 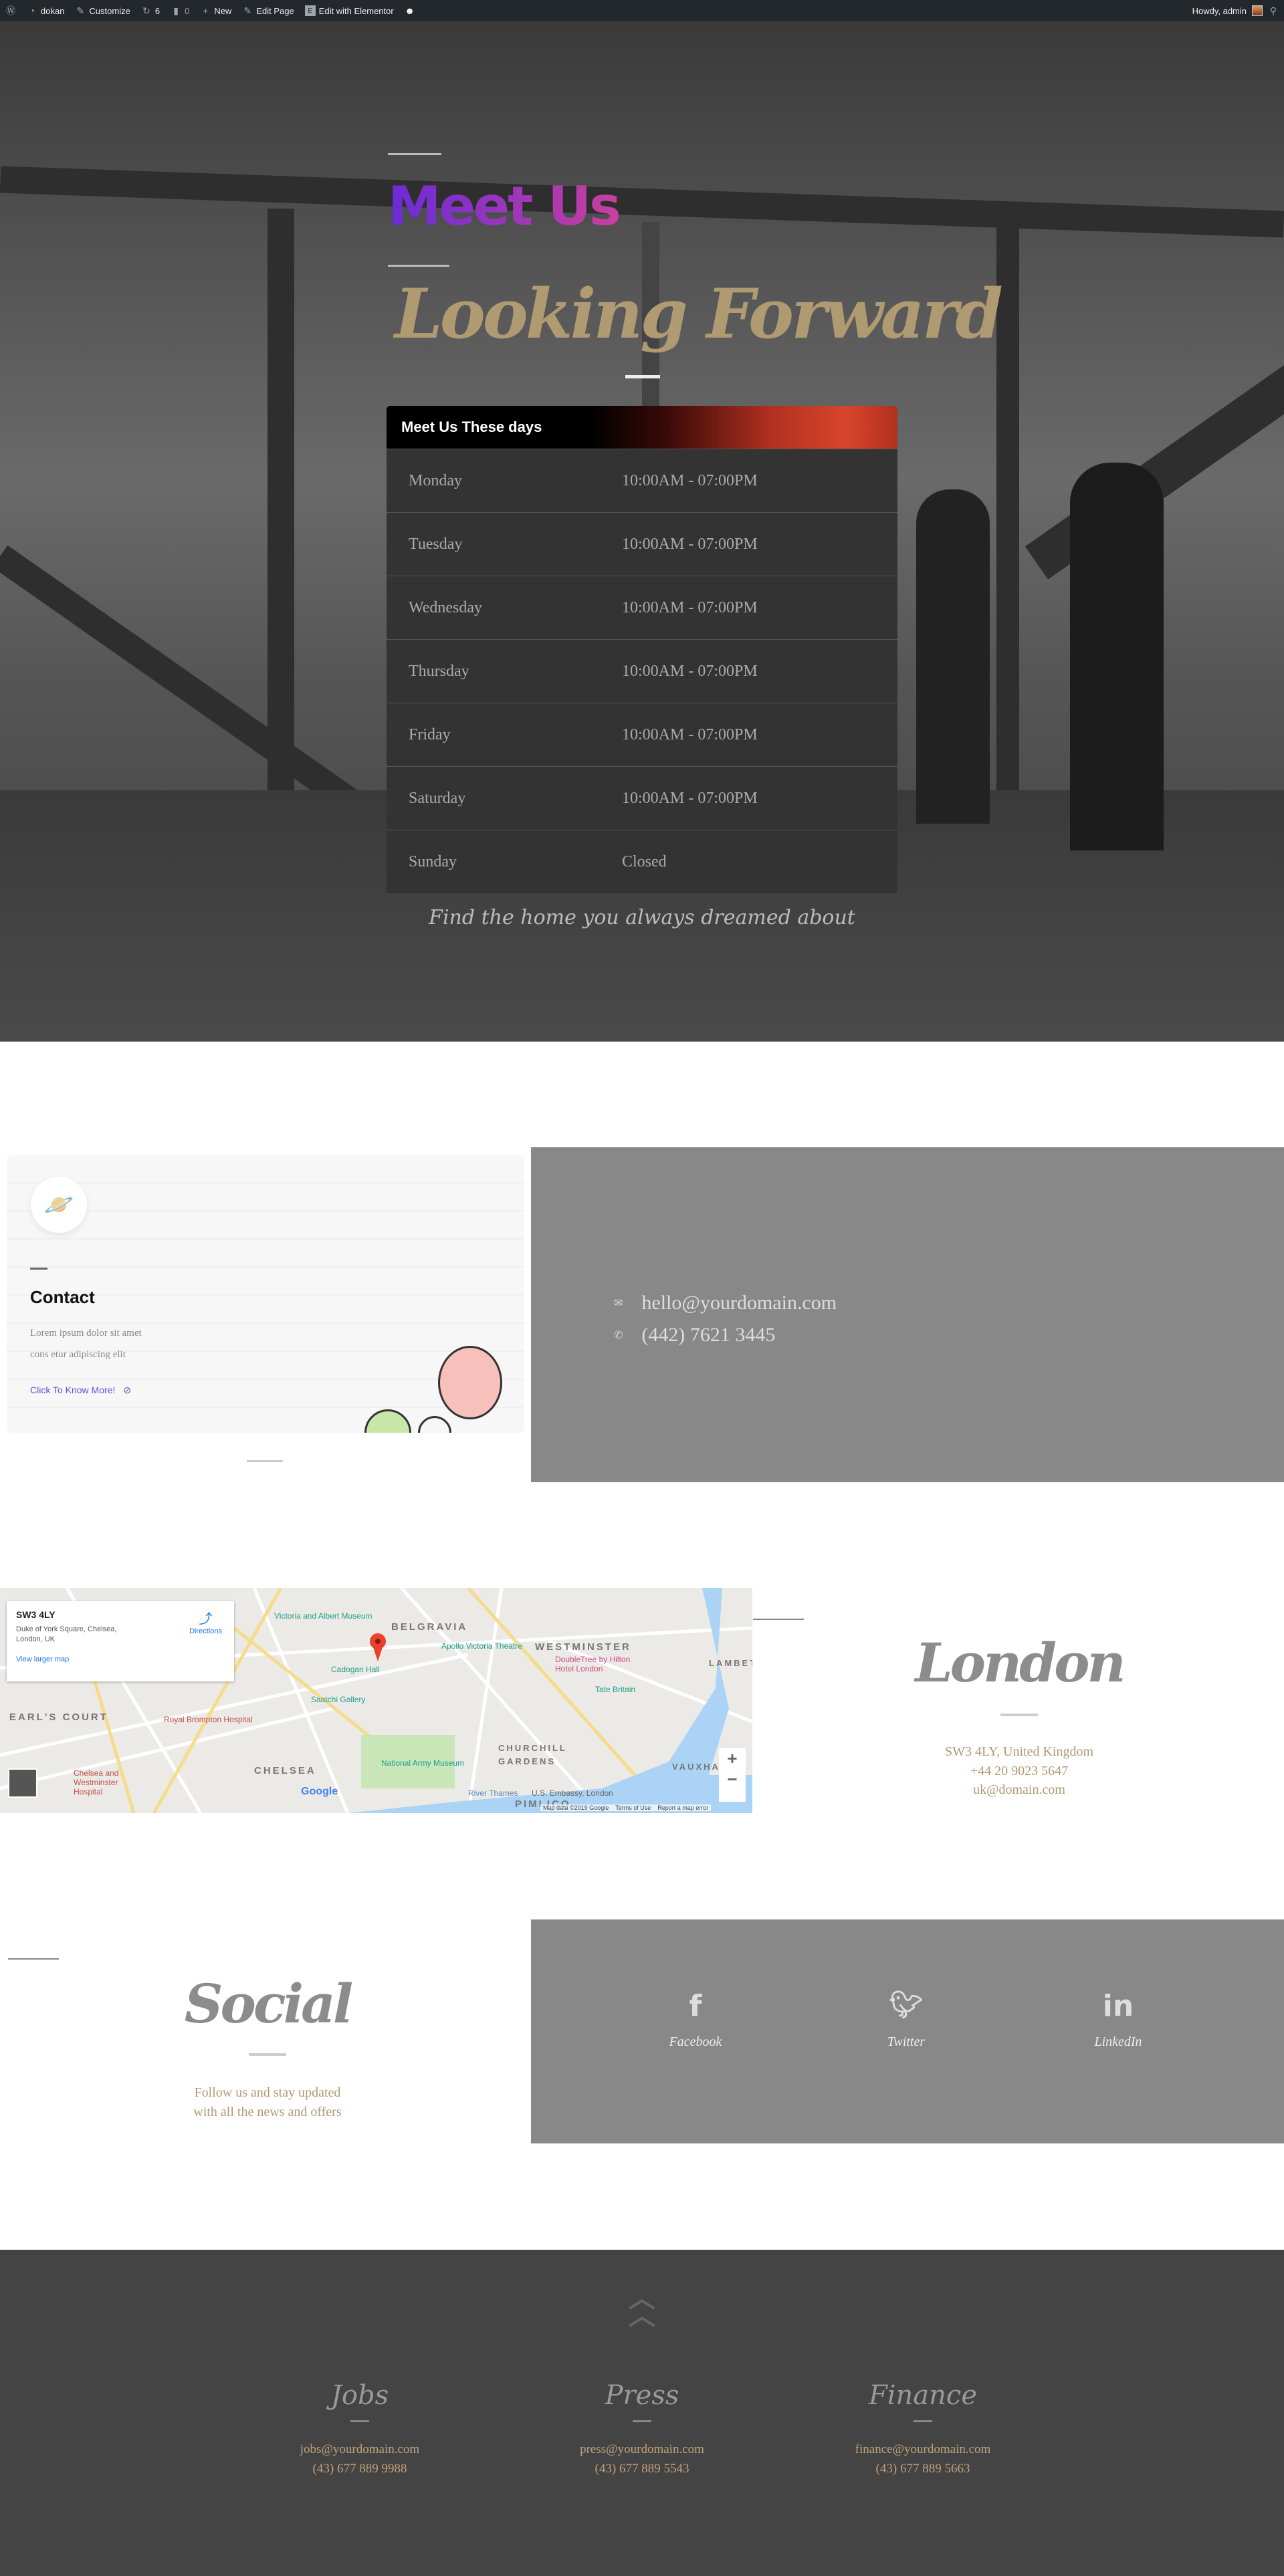 What do you see at coordinates (1257, 10) in the screenshot?
I see `avatar` at bounding box center [1257, 10].